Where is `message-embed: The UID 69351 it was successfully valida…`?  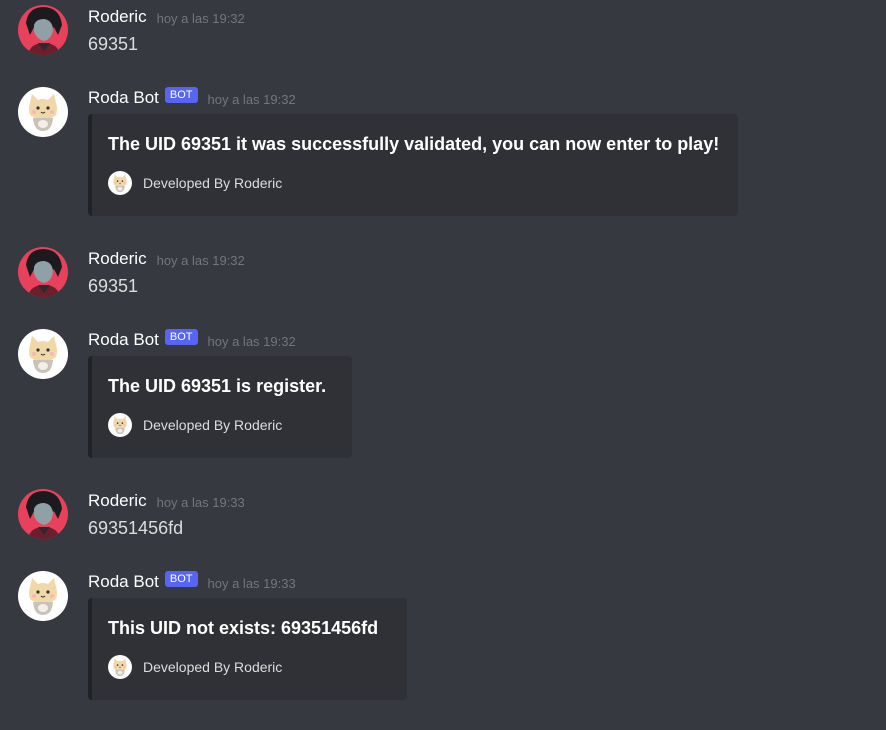
message-embed: The UID 69351 it was successfully valida… is located at coordinates (413, 165).